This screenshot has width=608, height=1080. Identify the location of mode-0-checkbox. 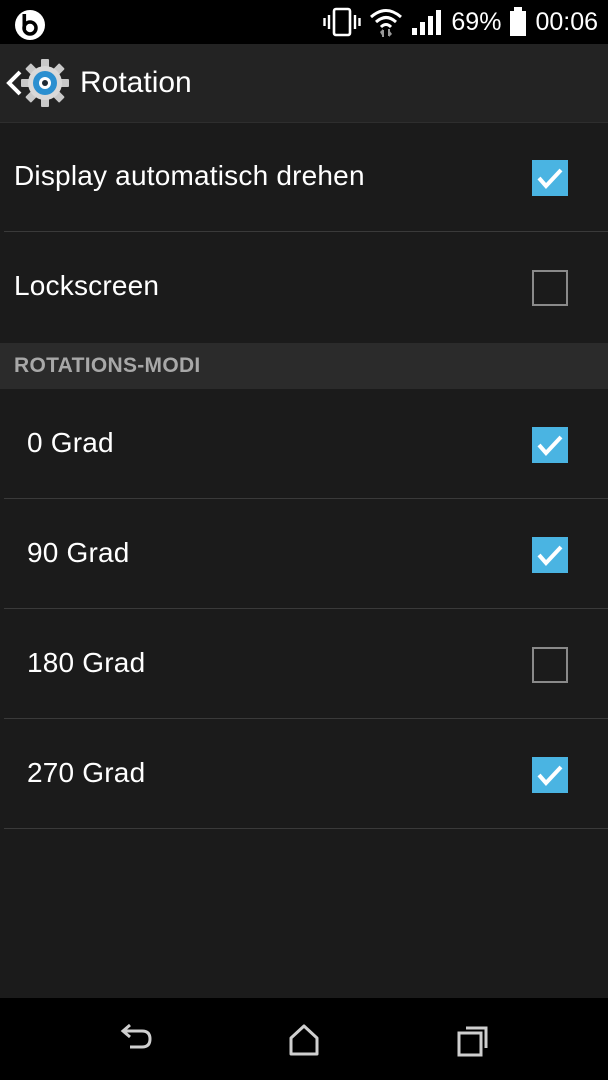
(550, 445).